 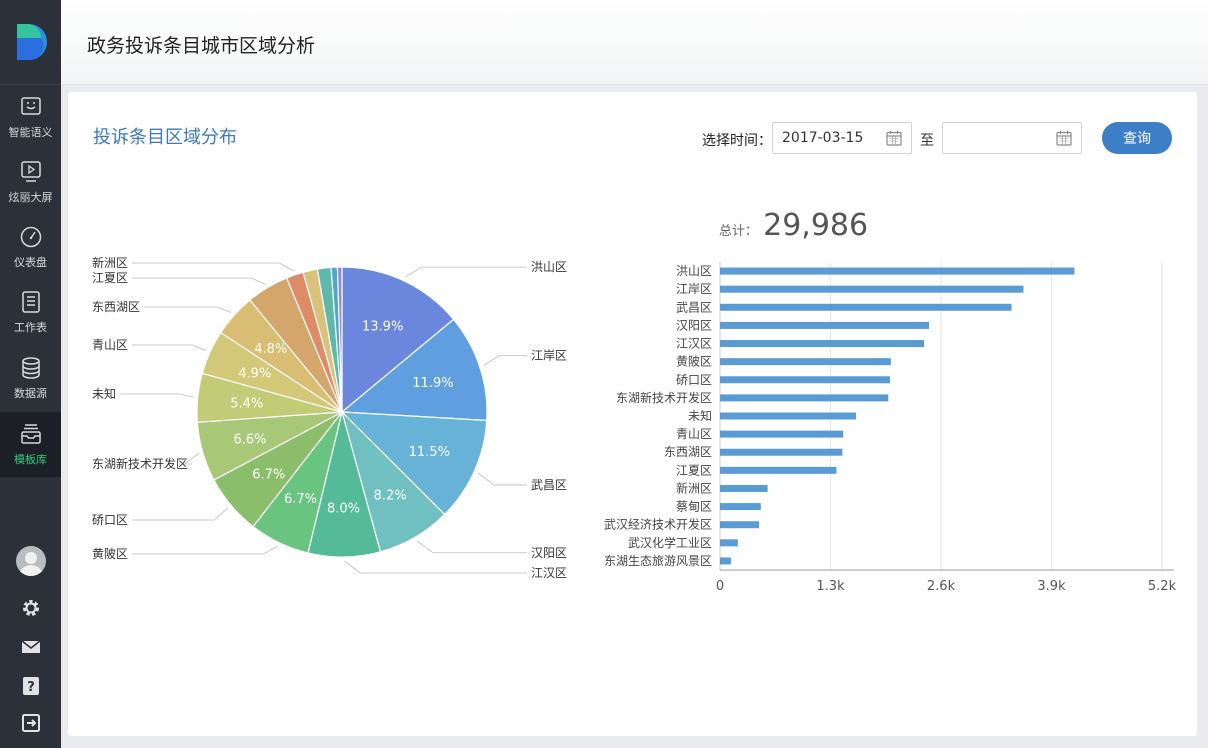 What do you see at coordinates (700, 416) in the screenshot?
I see `y-category-label: 未知` at bounding box center [700, 416].